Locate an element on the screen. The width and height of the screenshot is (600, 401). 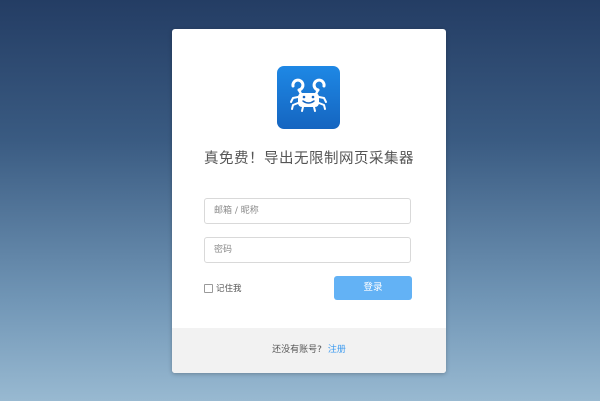
email-field is located at coordinates (307, 211).